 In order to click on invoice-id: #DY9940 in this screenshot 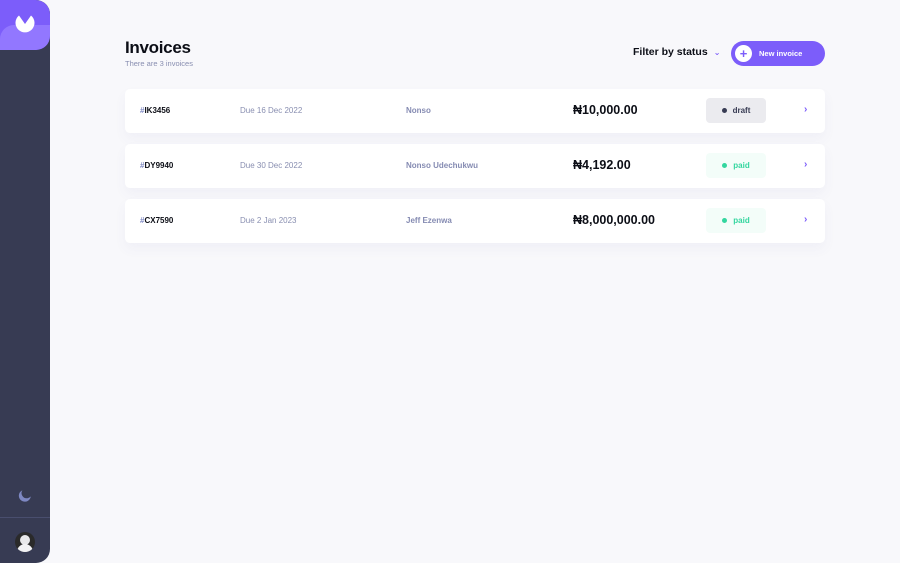, I will do `click(157, 165)`.